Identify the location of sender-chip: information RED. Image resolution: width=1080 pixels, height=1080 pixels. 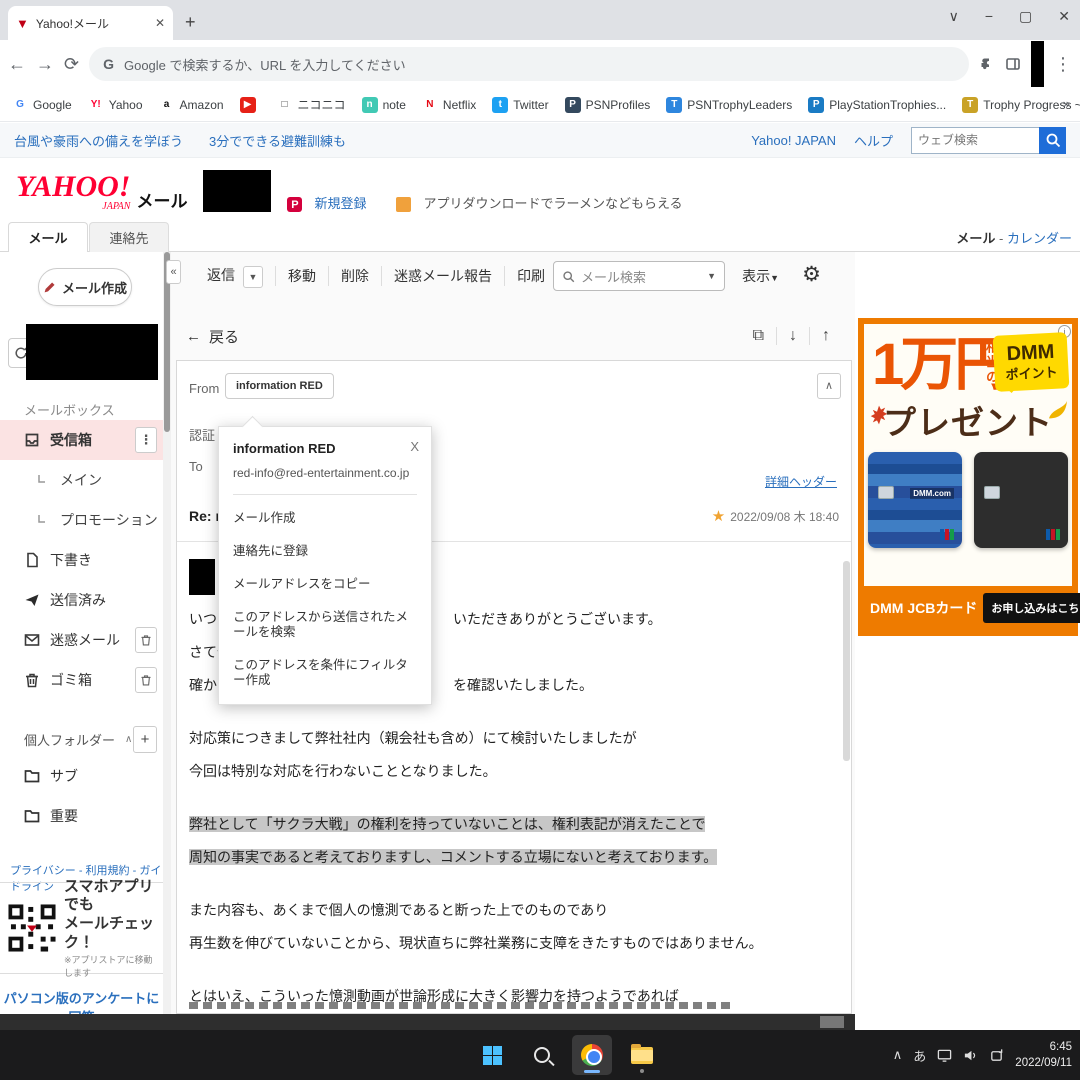
(279, 386).